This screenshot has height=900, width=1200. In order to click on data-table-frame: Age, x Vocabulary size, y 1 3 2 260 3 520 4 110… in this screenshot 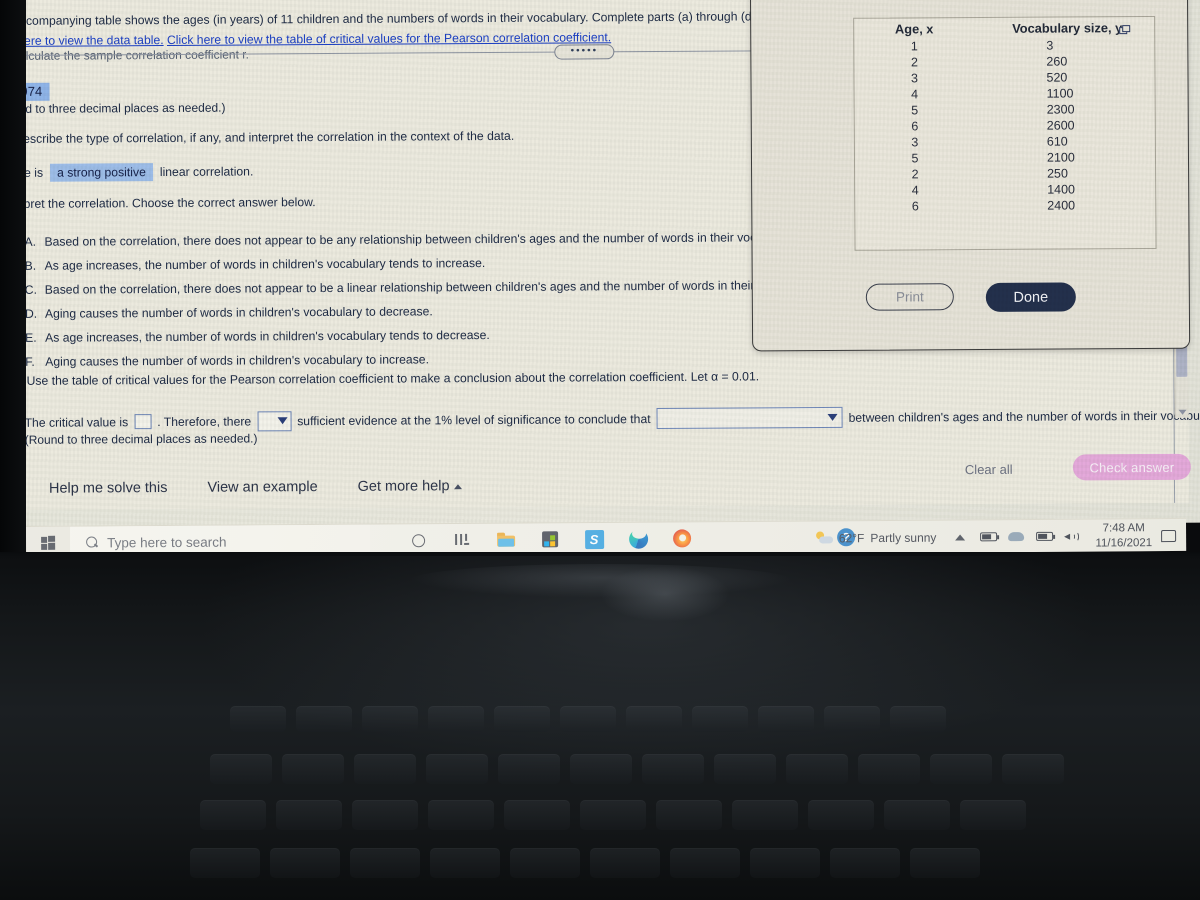, I will do `click(1005, 133)`.